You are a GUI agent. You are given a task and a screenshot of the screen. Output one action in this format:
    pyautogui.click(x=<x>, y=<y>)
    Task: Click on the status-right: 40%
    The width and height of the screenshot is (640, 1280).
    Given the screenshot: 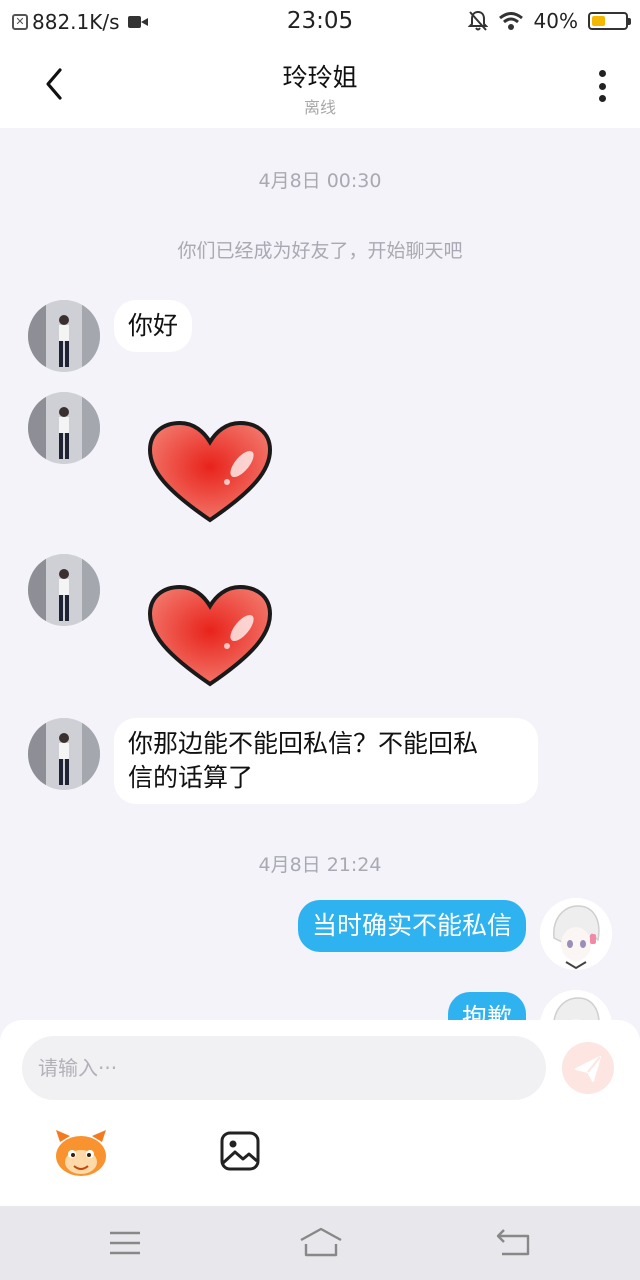 What is the action you would take?
    pyautogui.click(x=549, y=21)
    